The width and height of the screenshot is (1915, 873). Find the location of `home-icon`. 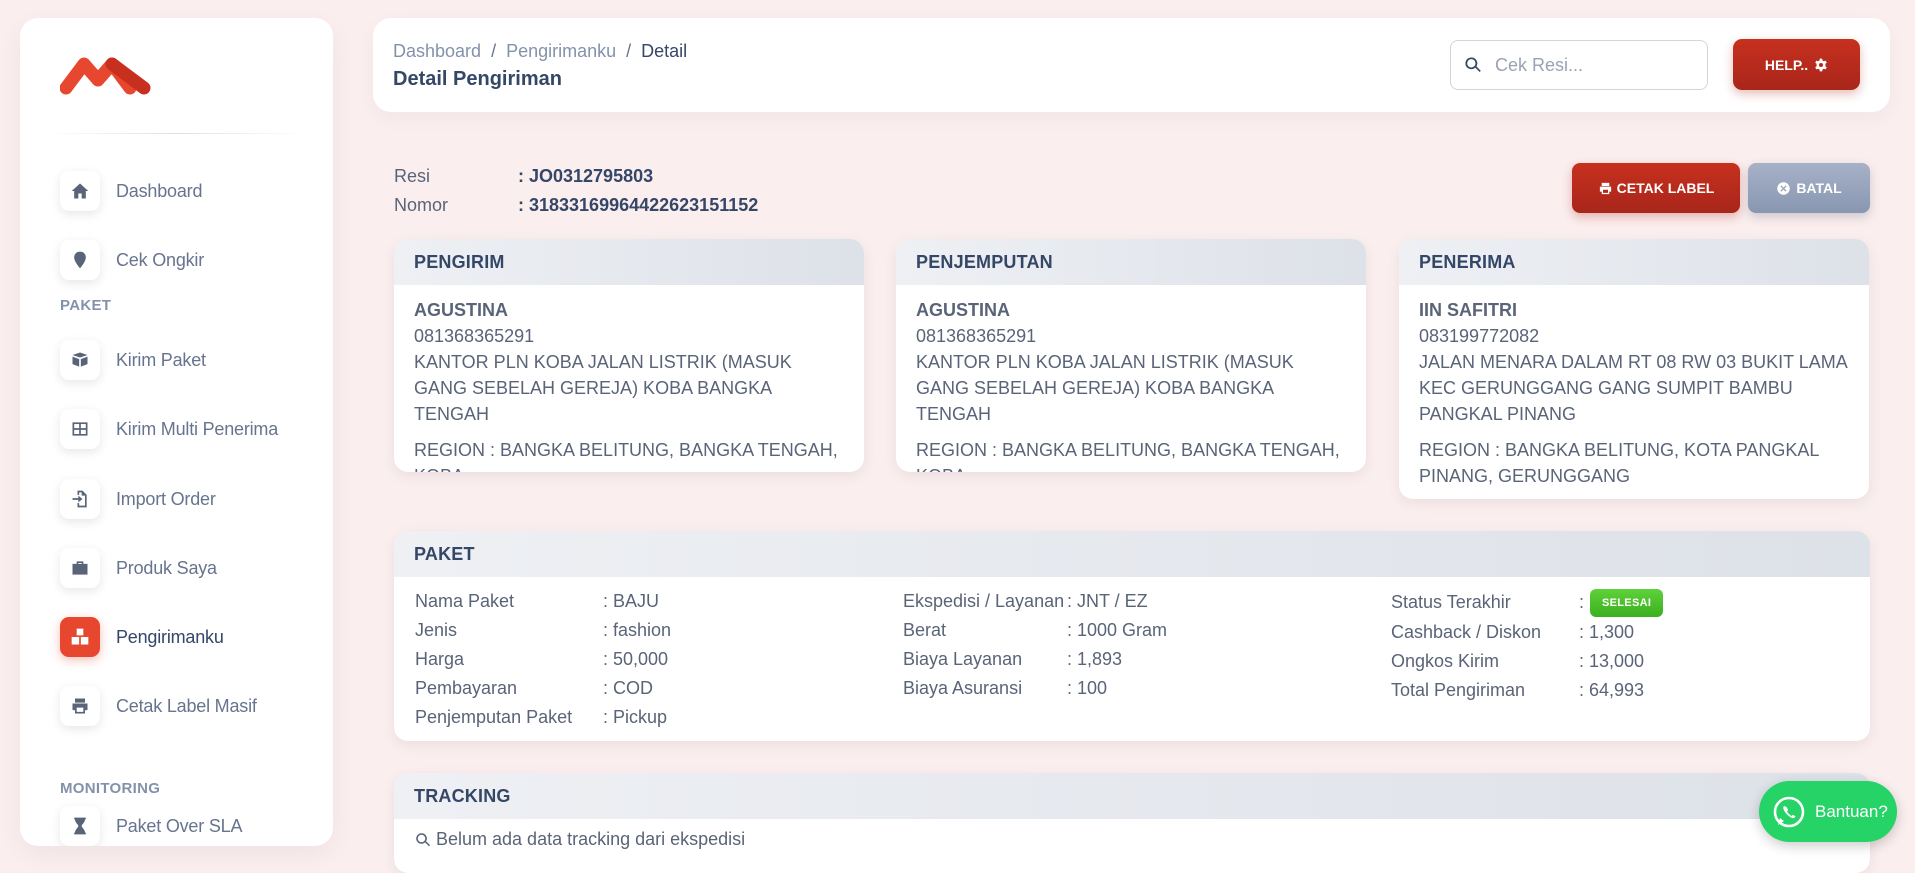

home-icon is located at coordinates (80, 191).